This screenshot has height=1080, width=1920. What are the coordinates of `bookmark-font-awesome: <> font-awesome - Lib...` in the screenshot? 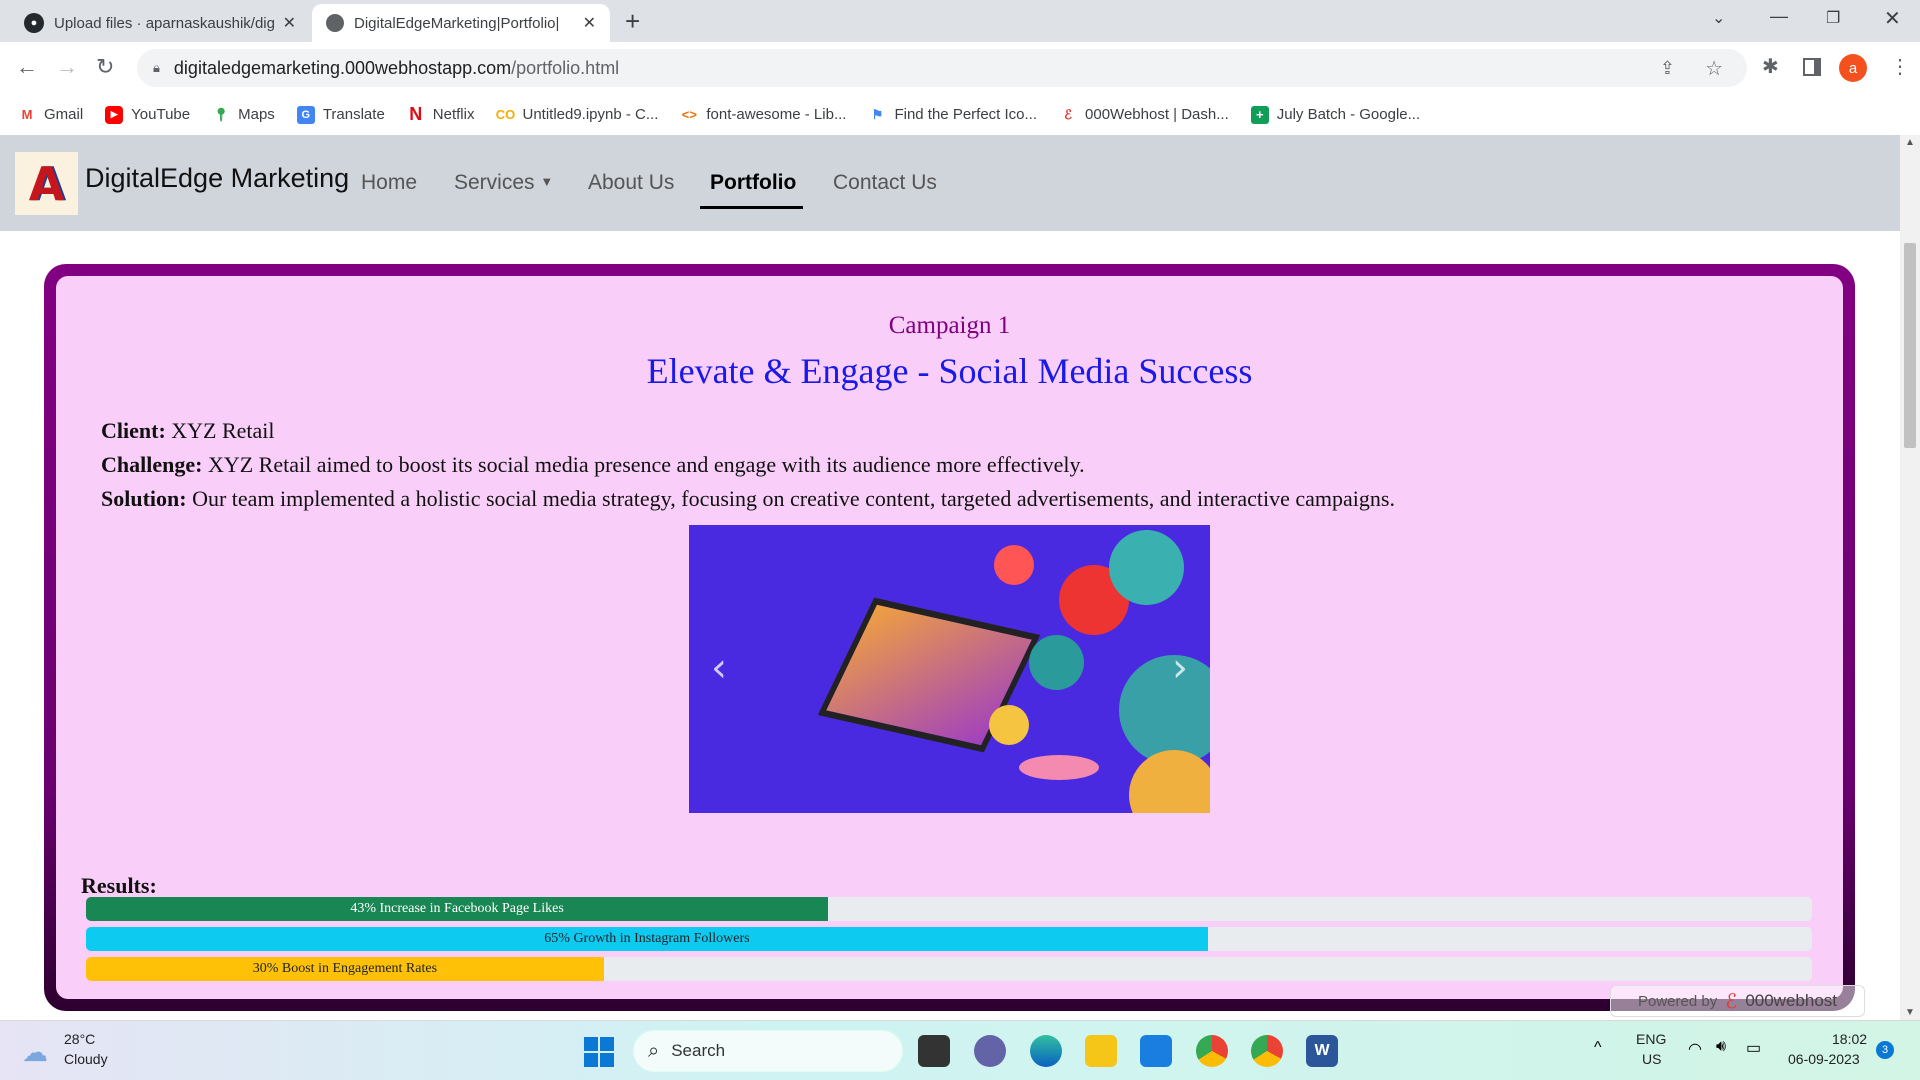 It's located at (763, 115).